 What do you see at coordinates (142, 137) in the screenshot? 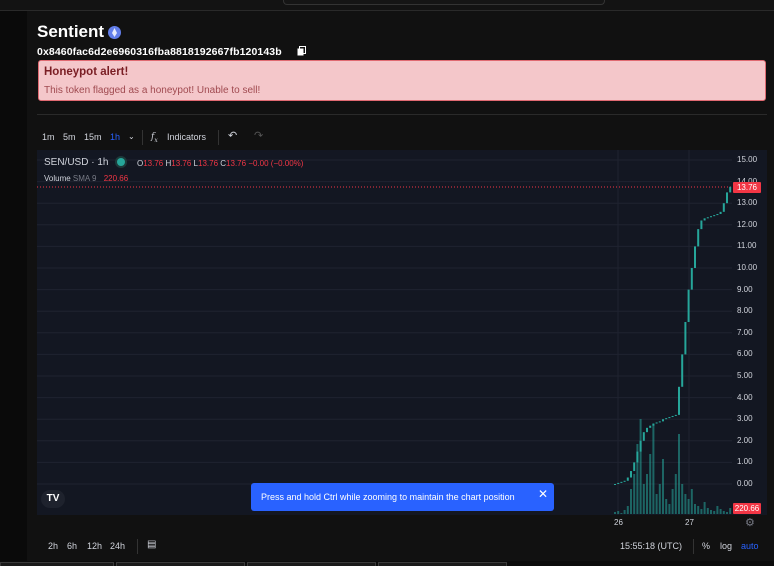
I see `toolbar-divider` at bounding box center [142, 137].